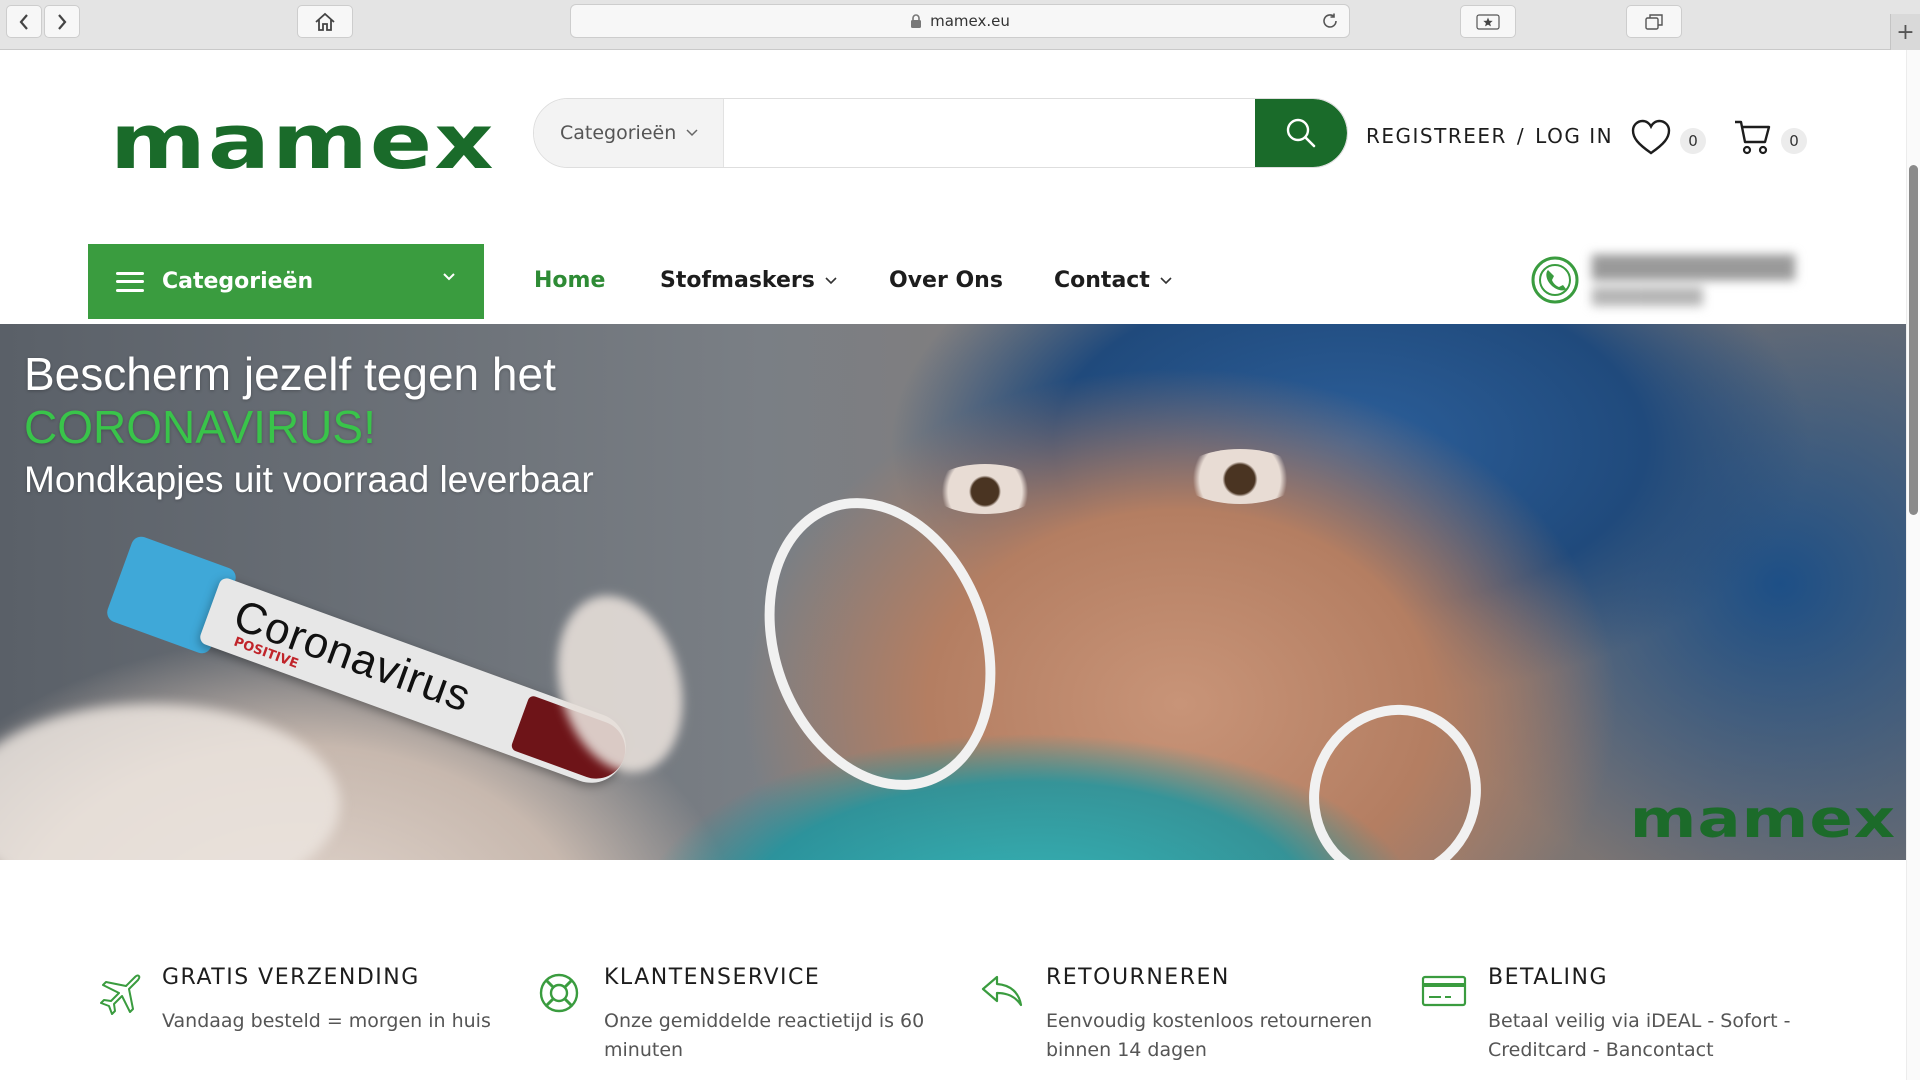 The height and width of the screenshot is (1080, 1920). I want to click on credit-card-icon, so click(1444, 991).